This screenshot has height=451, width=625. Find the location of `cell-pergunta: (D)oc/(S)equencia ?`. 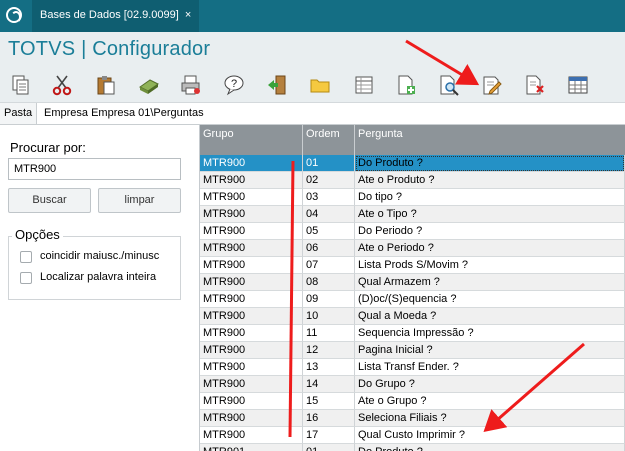

cell-pergunta: (D)oc/(S)equencia ? is located at coordinates (490, 299).